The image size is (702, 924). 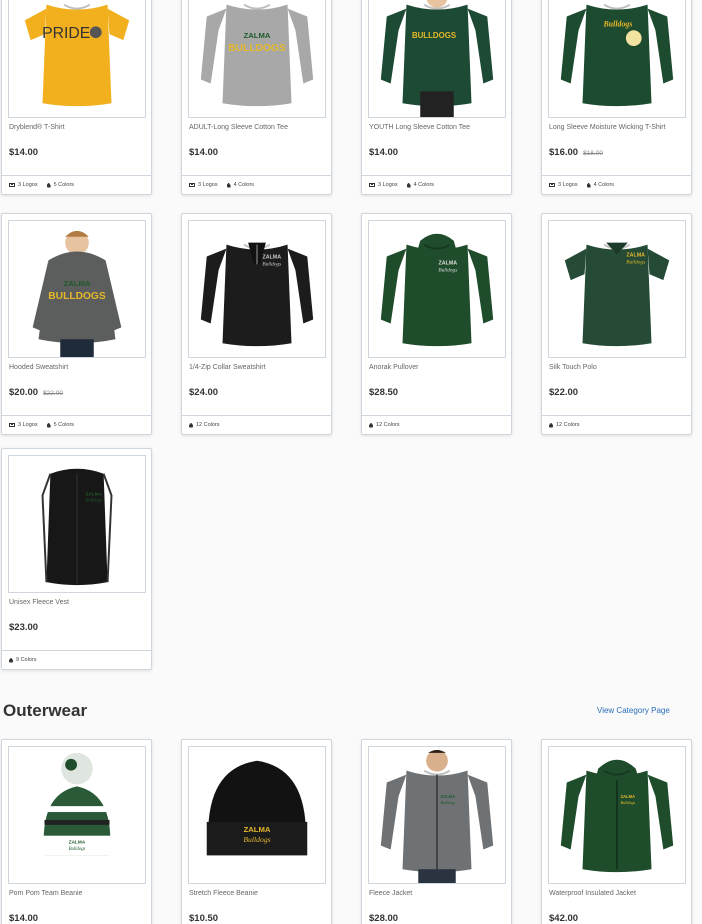 What do you see at coordinates (437, 59) in the screenshot?
I see `product-image: BULLDOGS` at bounding box center [437, 59].